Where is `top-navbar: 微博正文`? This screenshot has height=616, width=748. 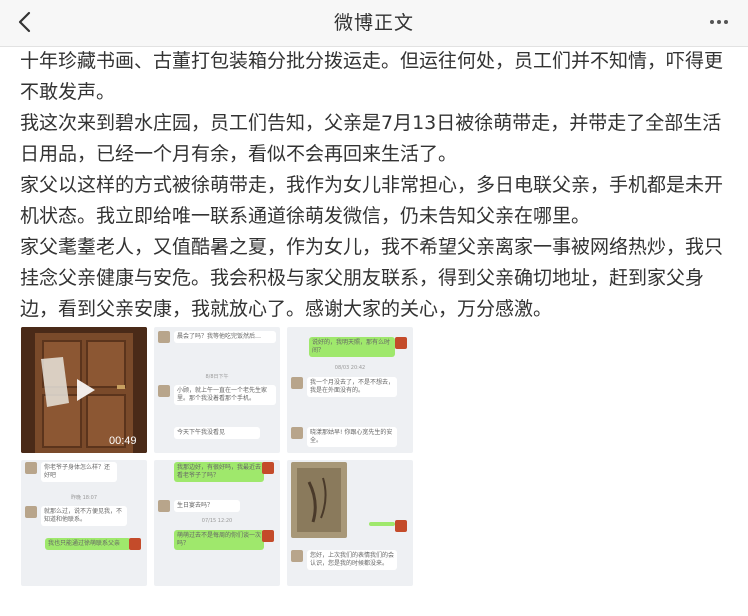
top-navbar: 微博正文 is located at coordinates (374, 23).